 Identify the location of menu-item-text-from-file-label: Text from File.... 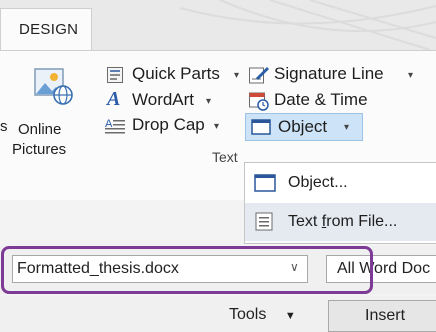
(343, 221).